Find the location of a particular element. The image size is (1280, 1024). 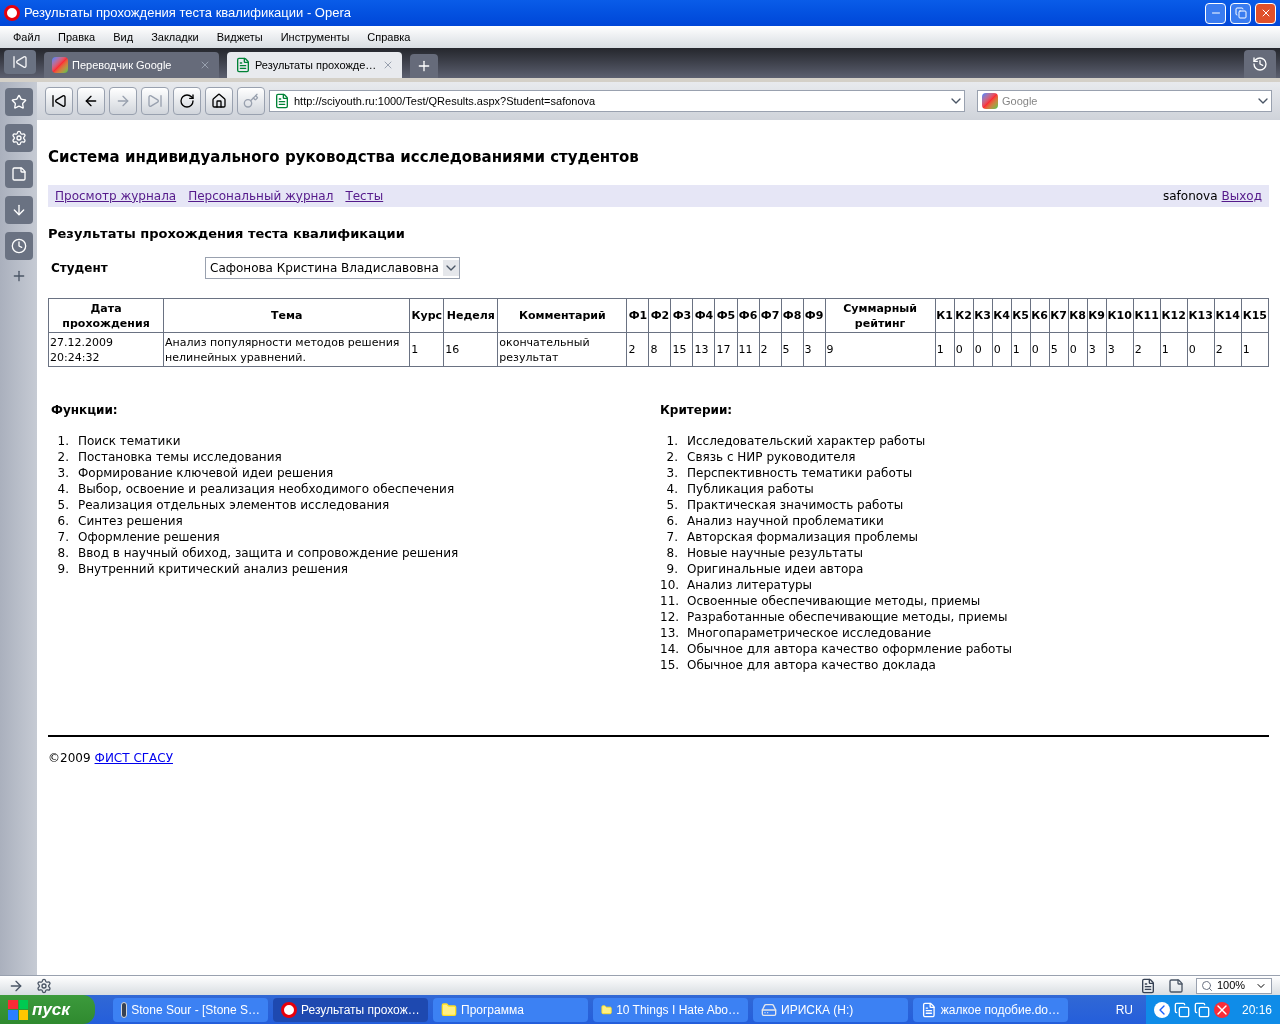

column-header: Курс is located at coordinates (426, 315).